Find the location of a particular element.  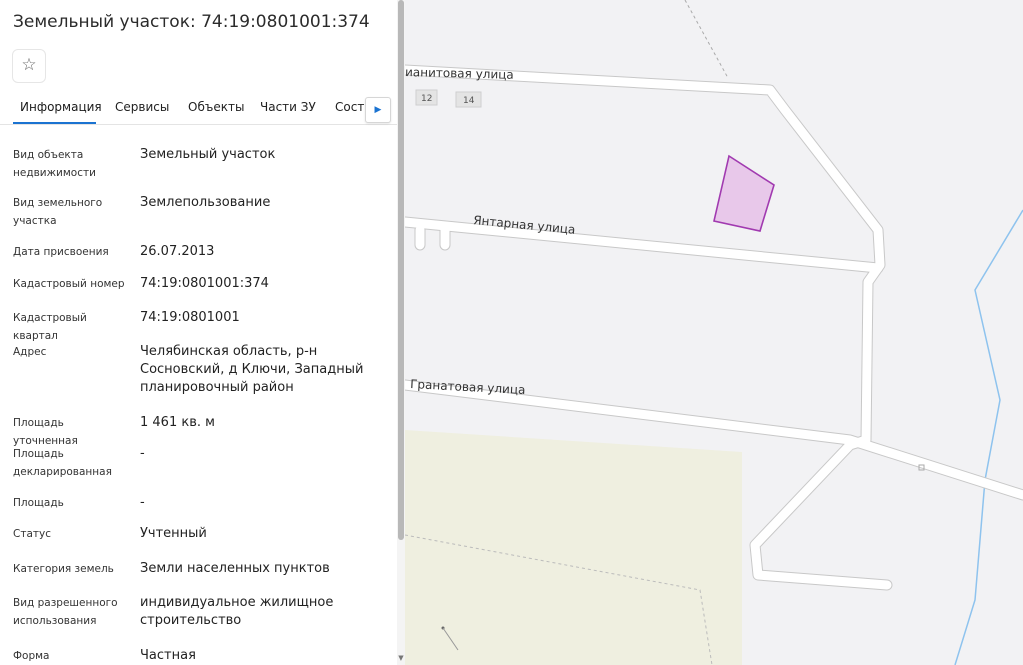

tab-parcel-parts: Части ЗУ is located at coordinates (288, 107).